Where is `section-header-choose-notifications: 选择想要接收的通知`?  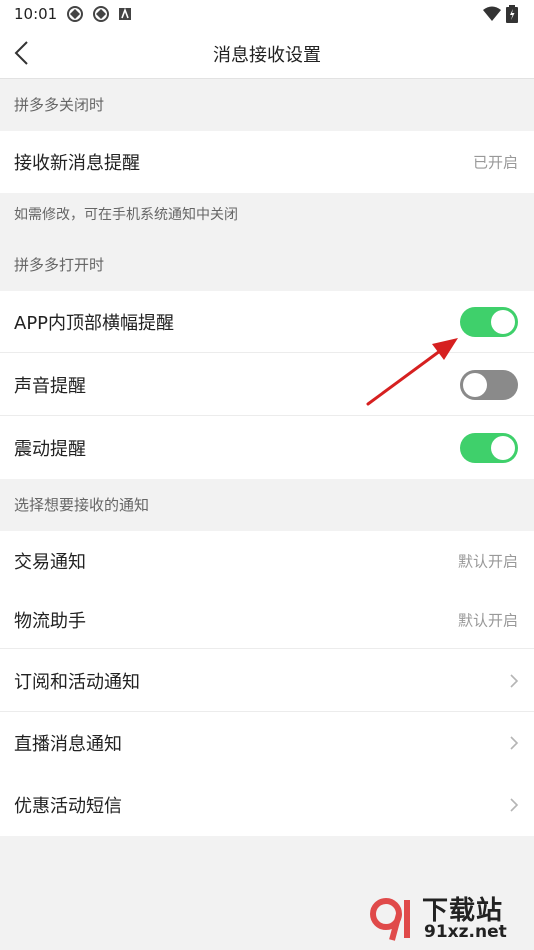
section-header-choose-notifications: 选择想要接收的通知 is located at coordinates (267, 505).